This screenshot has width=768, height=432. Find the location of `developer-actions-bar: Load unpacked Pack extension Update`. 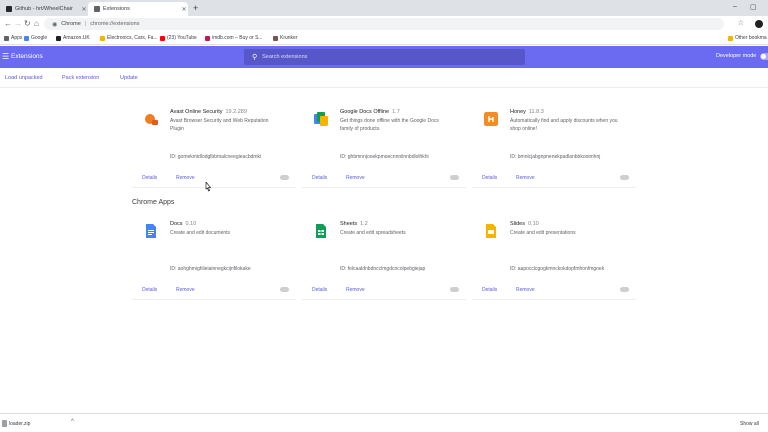

developer-actions-bar: Load unpacked Pack extension Update is located at coordinates (384, 78).